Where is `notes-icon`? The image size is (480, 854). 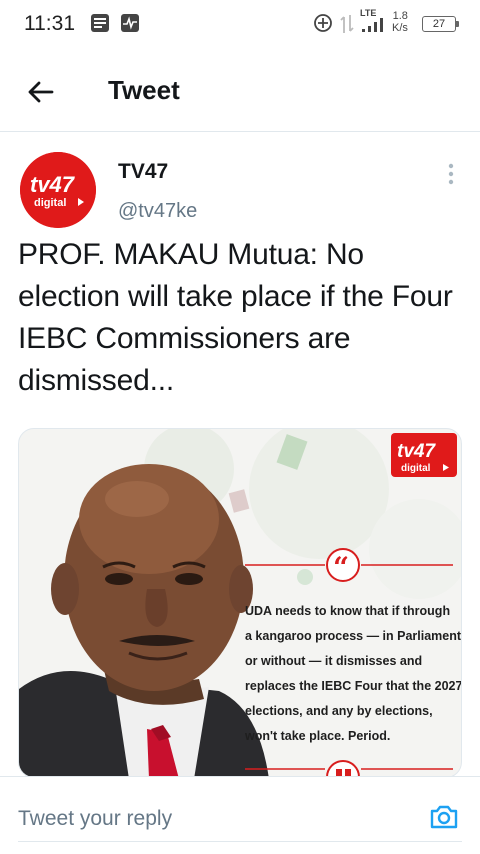
notes-icon is located at coordinates (100, 25).